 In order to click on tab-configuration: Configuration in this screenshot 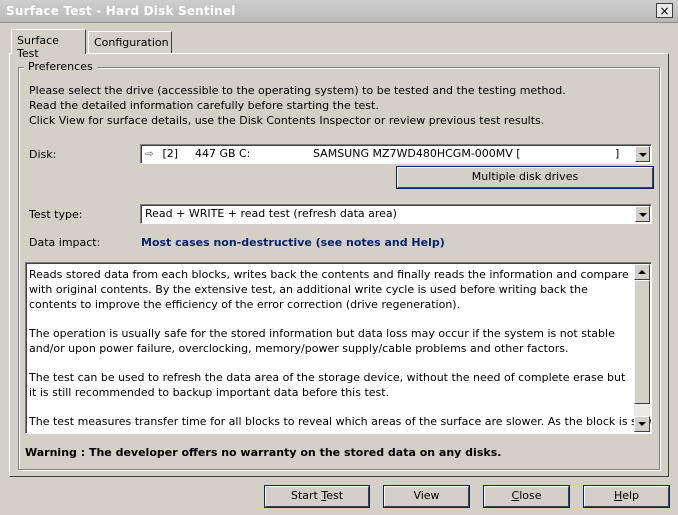, I will do `click(130, 42)`.